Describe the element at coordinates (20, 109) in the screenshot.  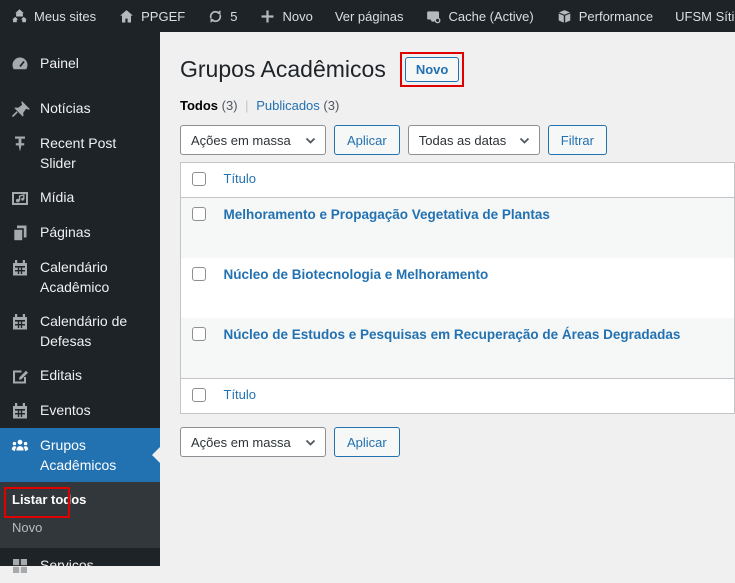
I see `pin-icon` at that location.